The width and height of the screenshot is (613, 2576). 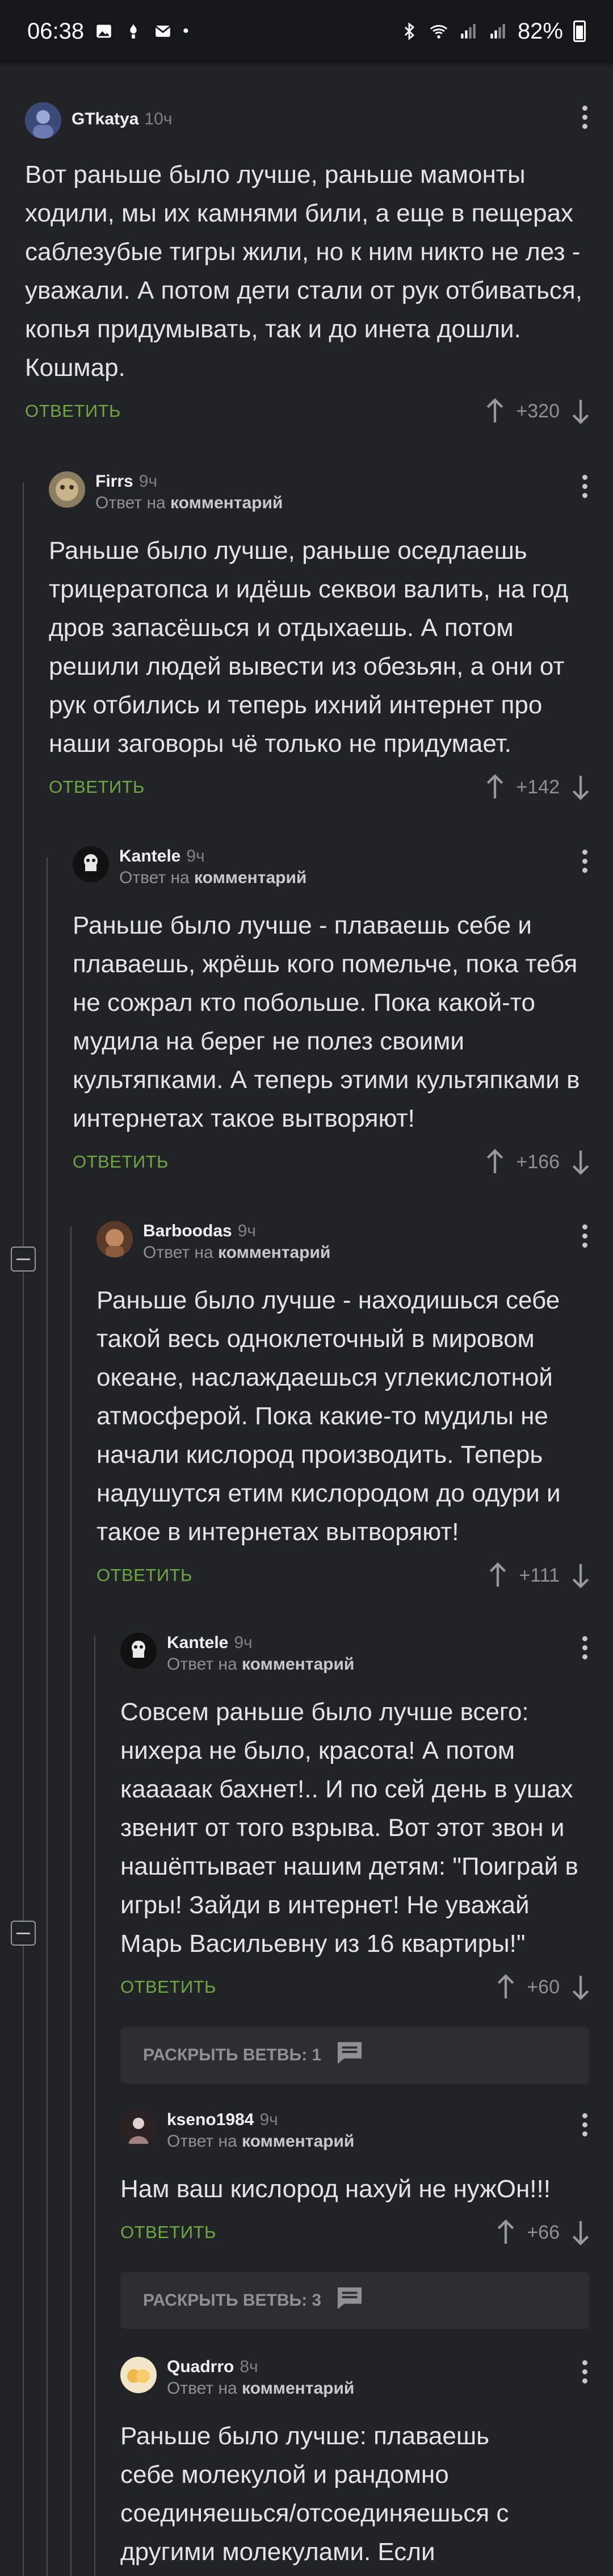 What do you see at coordinates (540, 31) in the screenshot?
I see `battery-level: 82%` at bounding box center [540, 31].